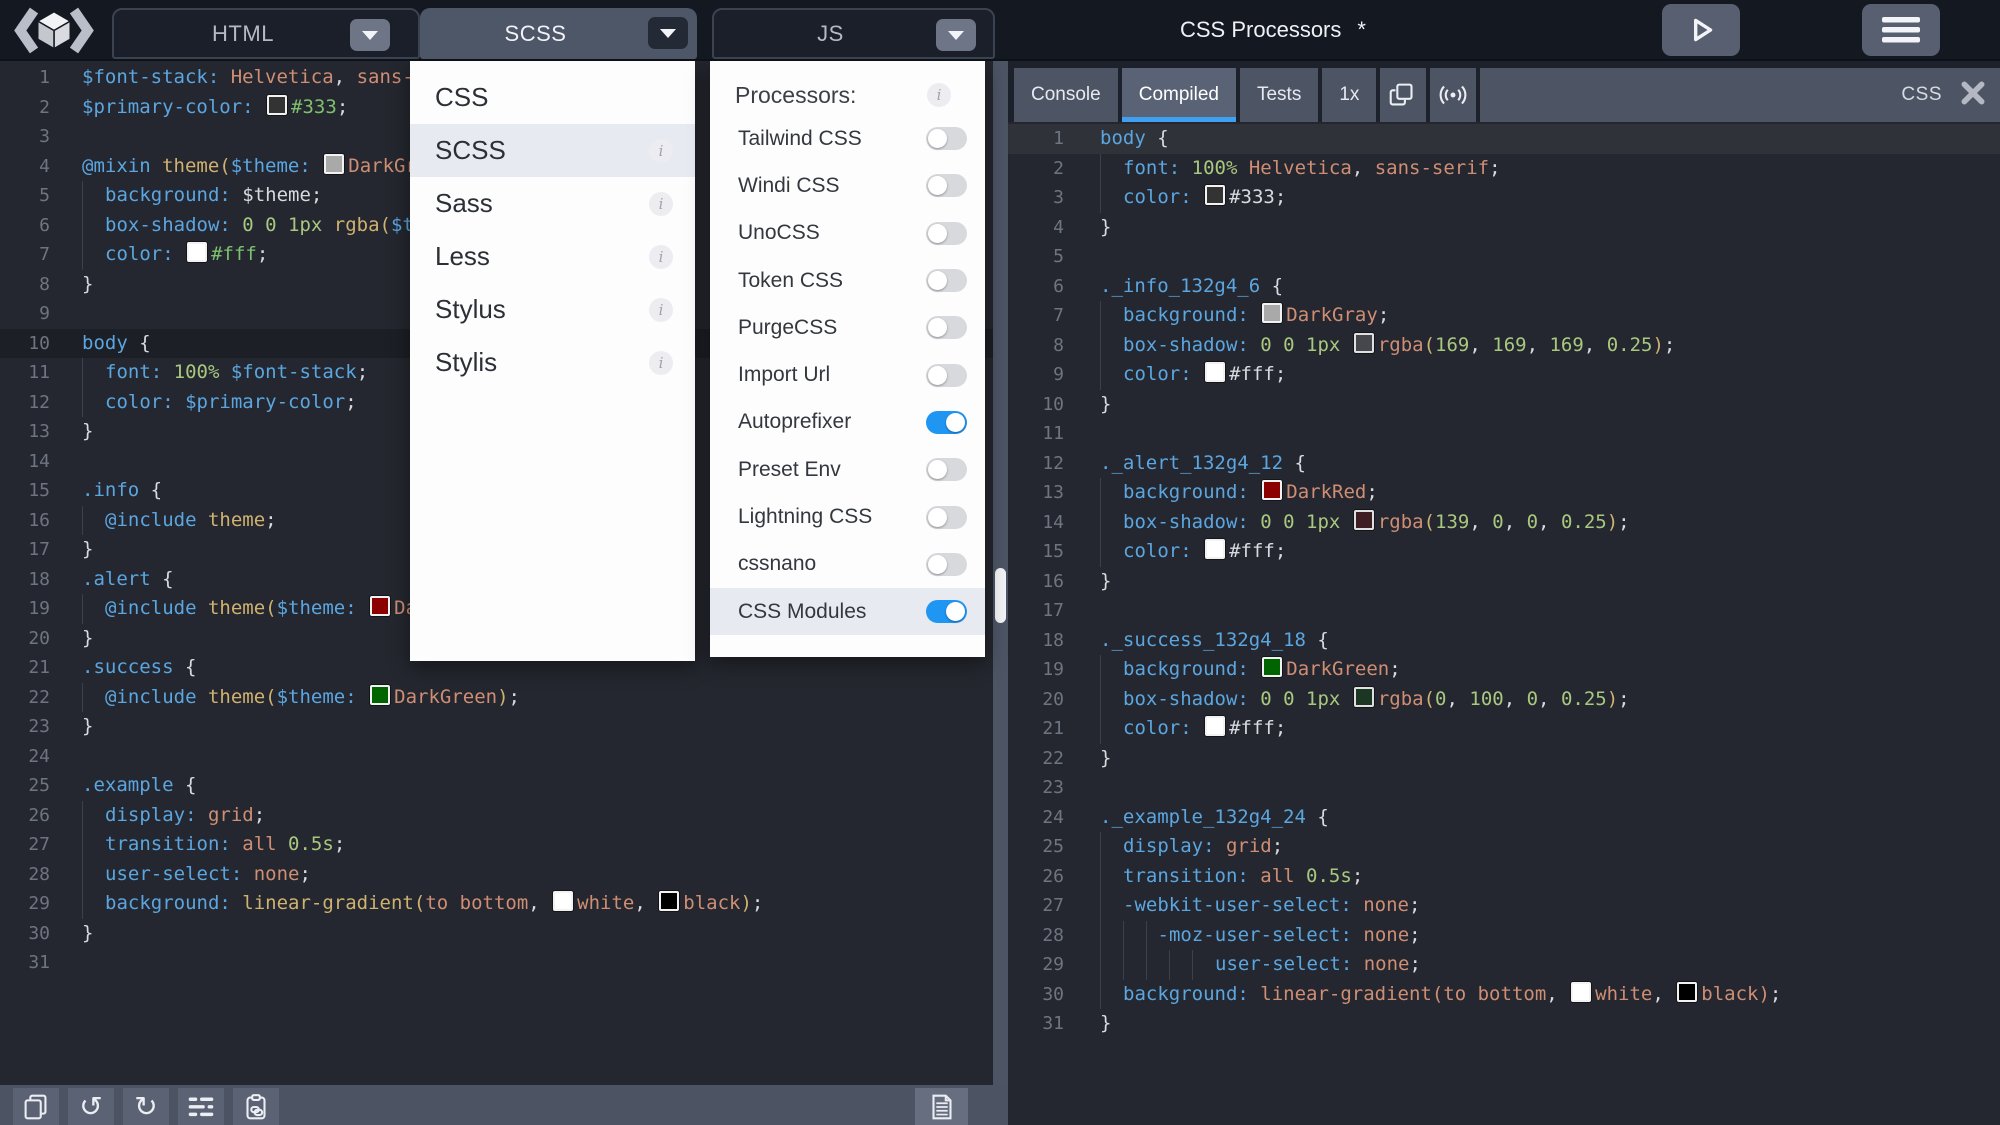 The height and width of the screenshot is (1125, 2000). Describe the element at coordinates (1000, 595) in the screenshot. I see `scrollbar-thumb` at that location.